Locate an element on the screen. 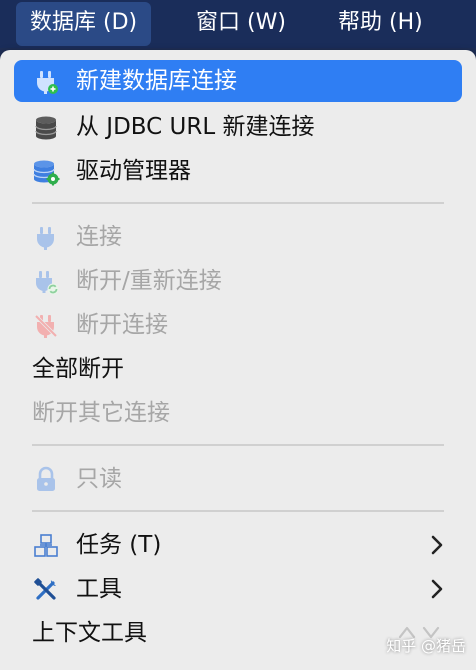  menu-item-label: 驱动管理器 is located at coordinates (133, 171).